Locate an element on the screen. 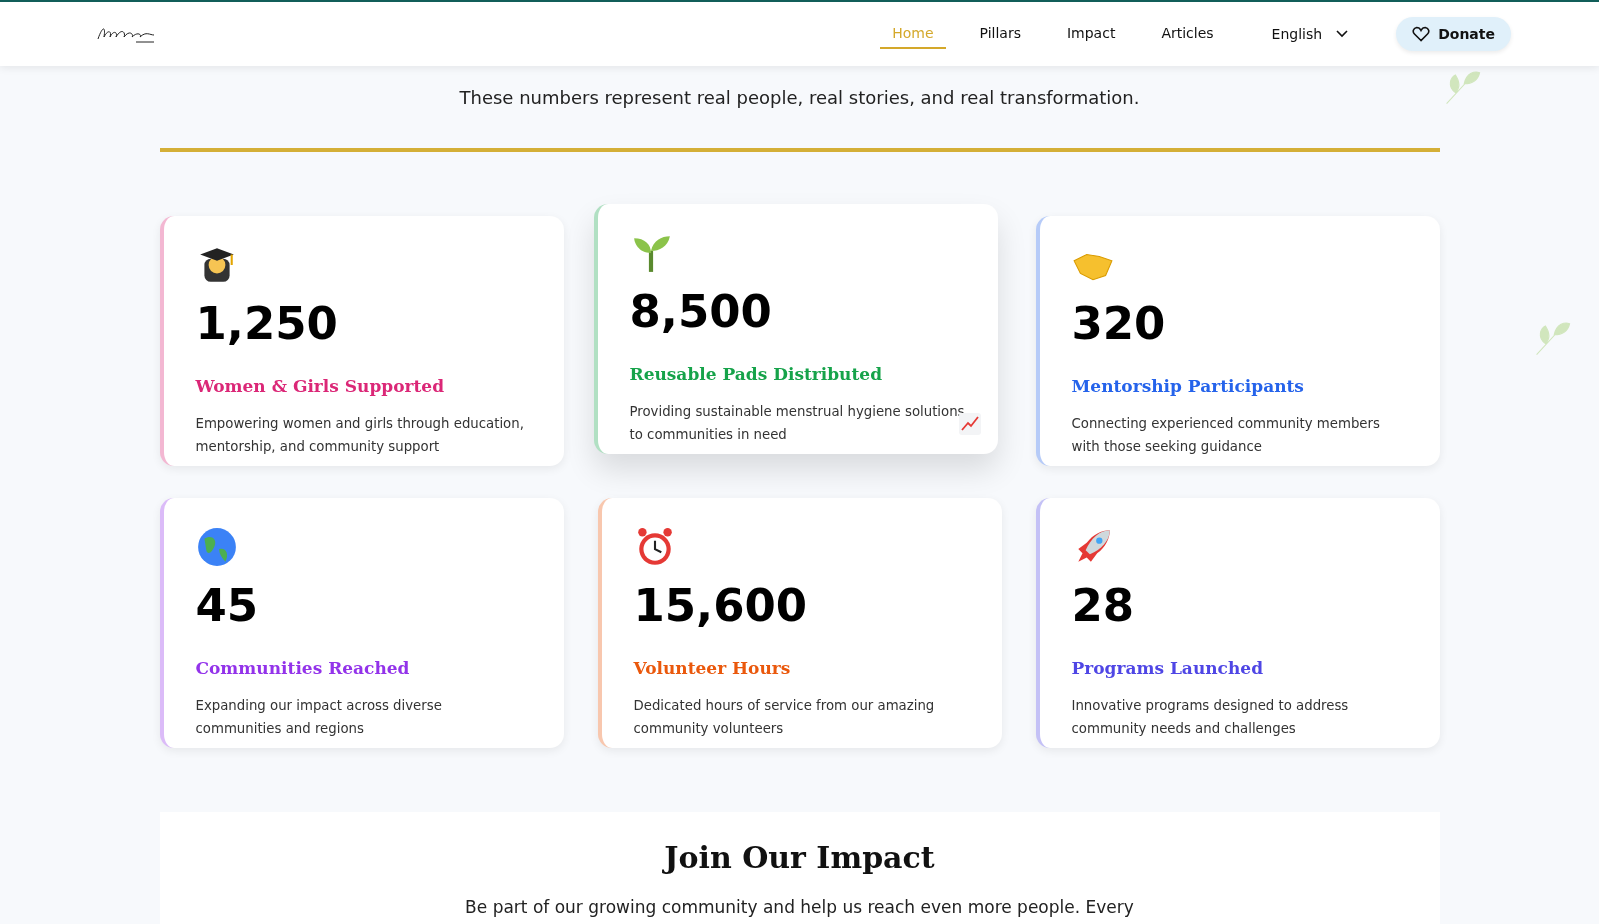  stat-title: Communities Reached is located at coordinates (303, 668).